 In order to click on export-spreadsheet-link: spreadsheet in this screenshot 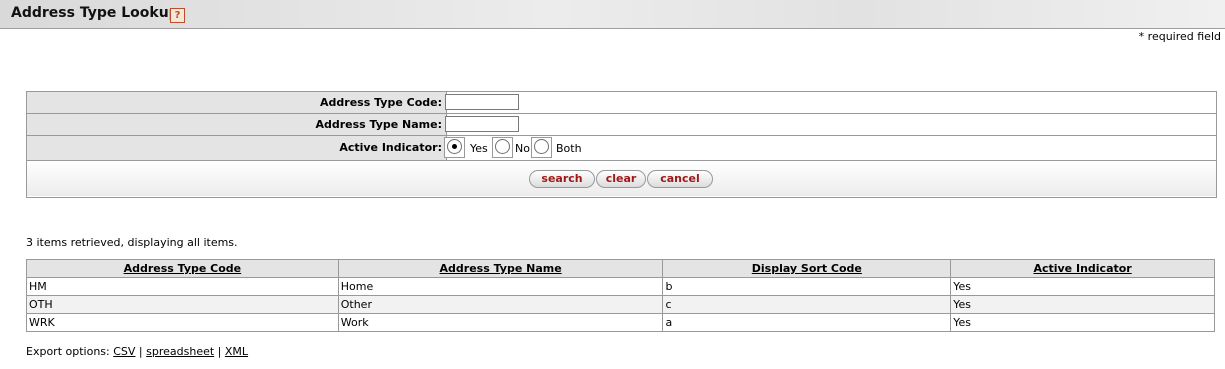, I will do `click(180, 351)`.